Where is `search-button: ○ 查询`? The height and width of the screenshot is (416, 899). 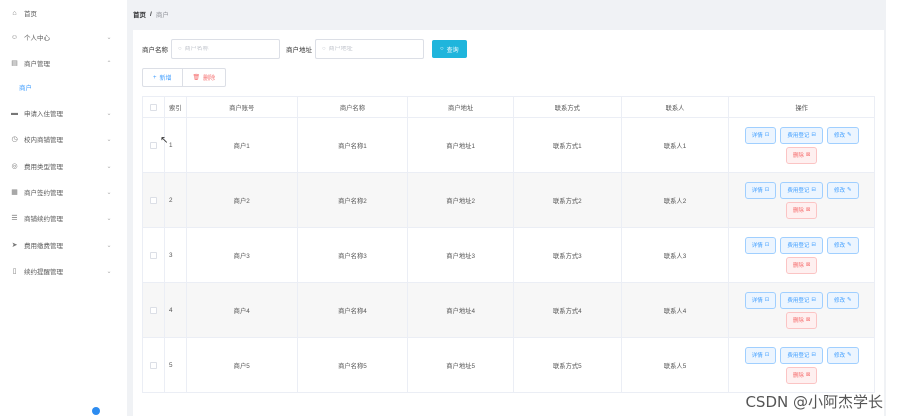
search-button: ○ 查询 is located at coordinates (449, 49).